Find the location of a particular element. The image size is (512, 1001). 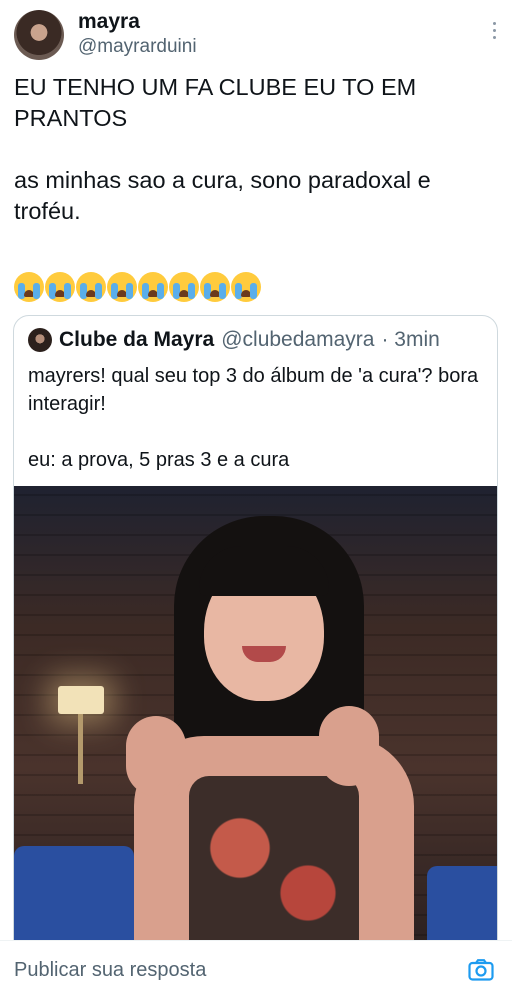

tweet-header: mayra @mayrarduini is located at coordinates (256, 36).